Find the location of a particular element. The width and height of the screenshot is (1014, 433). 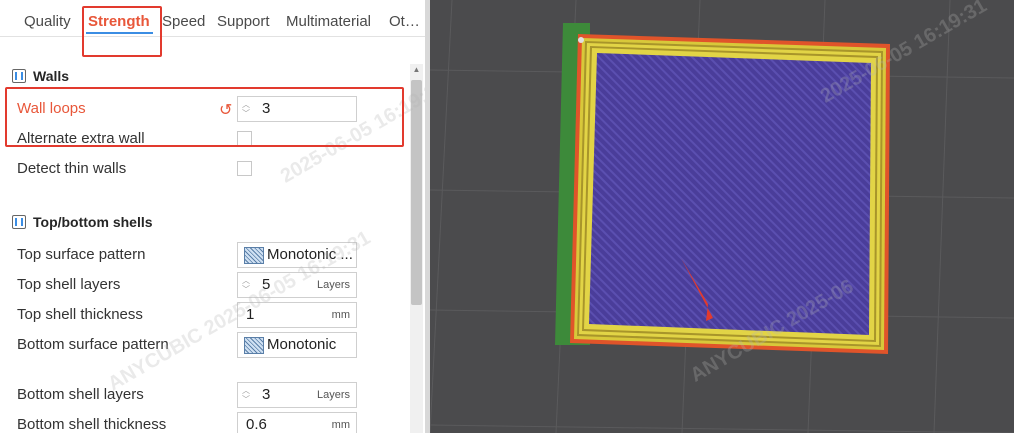

scroll-up-icon: ▲ is located at coordinates (416, 70).